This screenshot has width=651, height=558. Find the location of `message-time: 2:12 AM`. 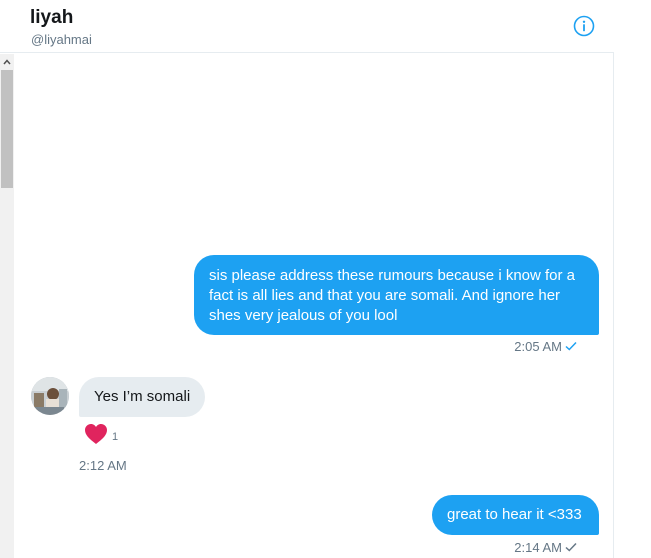

message-time: 2:12 AM is located at coordinates (103, 465).